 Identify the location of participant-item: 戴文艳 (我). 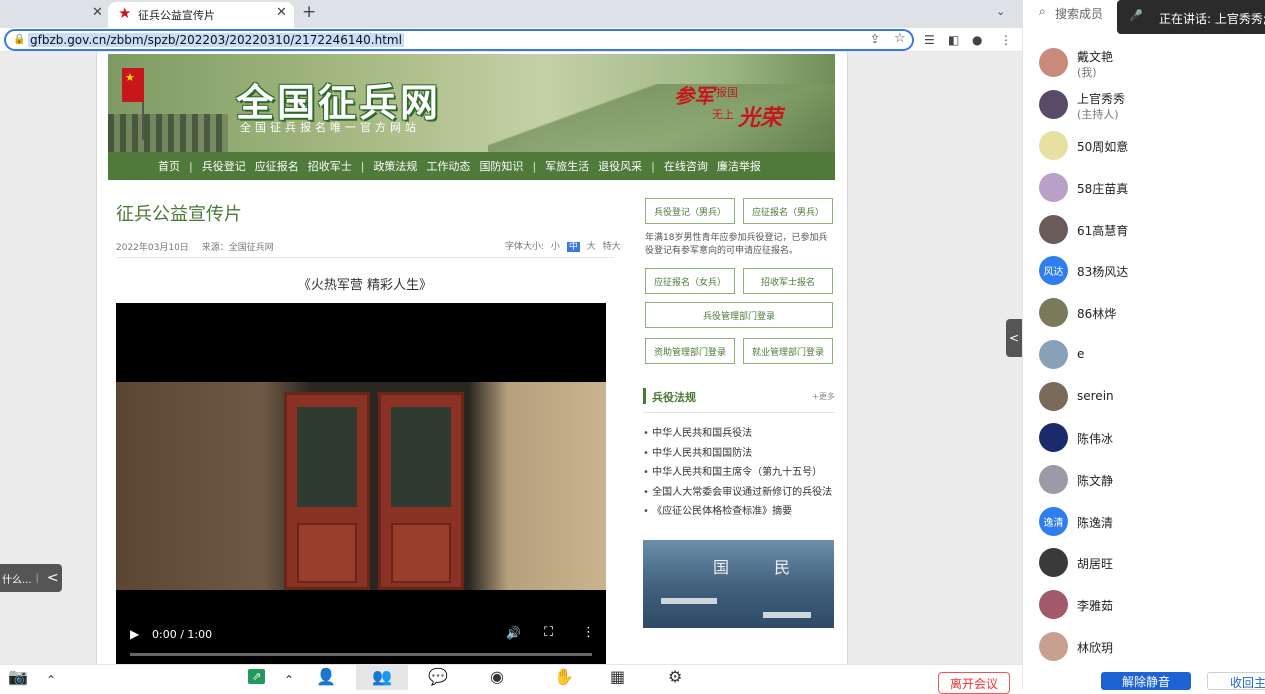
(1144, 63).